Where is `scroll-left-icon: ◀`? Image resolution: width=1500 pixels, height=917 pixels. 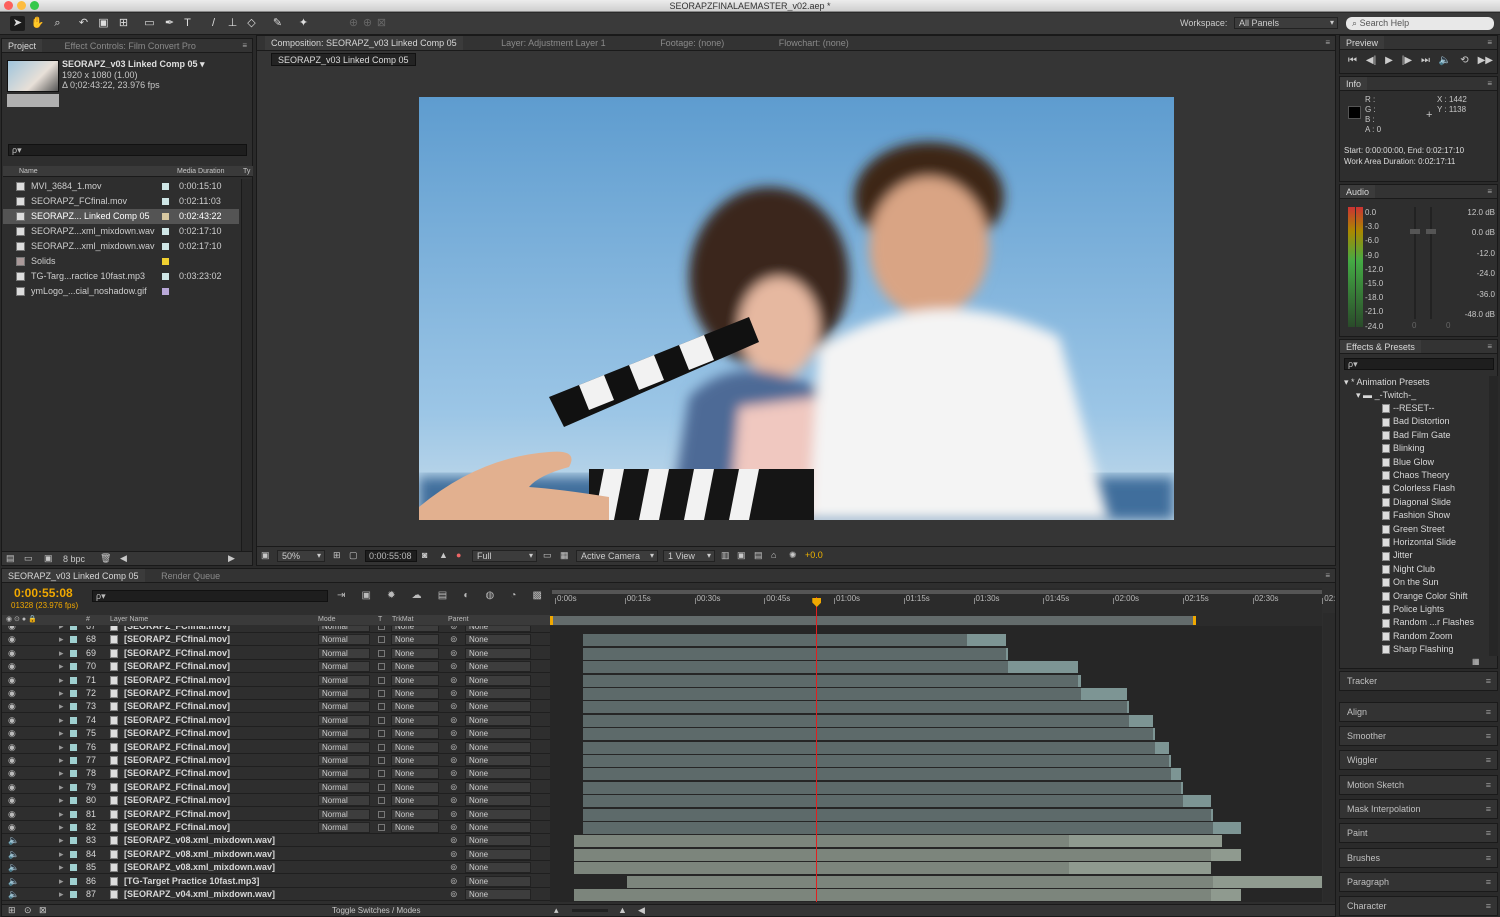
scroll-left-icon: ◀ is located at coordinates (641, 910).